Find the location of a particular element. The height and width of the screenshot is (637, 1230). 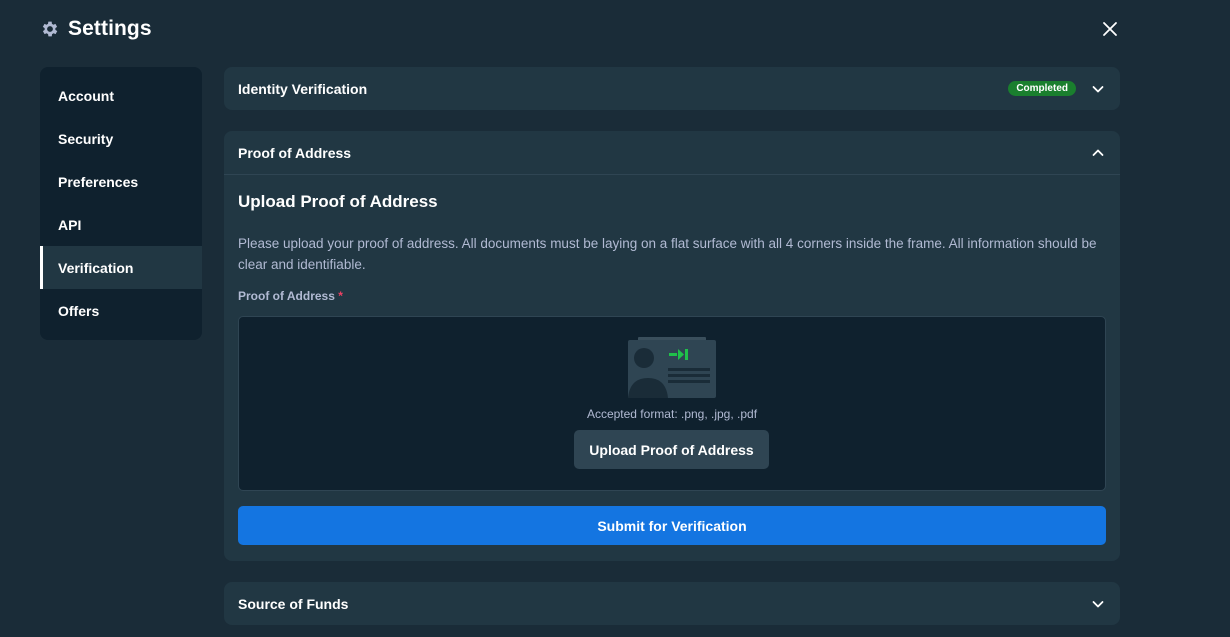

sidebar-item-label: Security is located at coordinates (86, 138).